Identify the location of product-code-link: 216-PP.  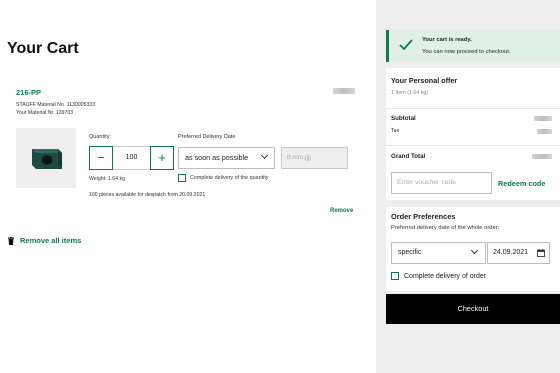
(28, 92).